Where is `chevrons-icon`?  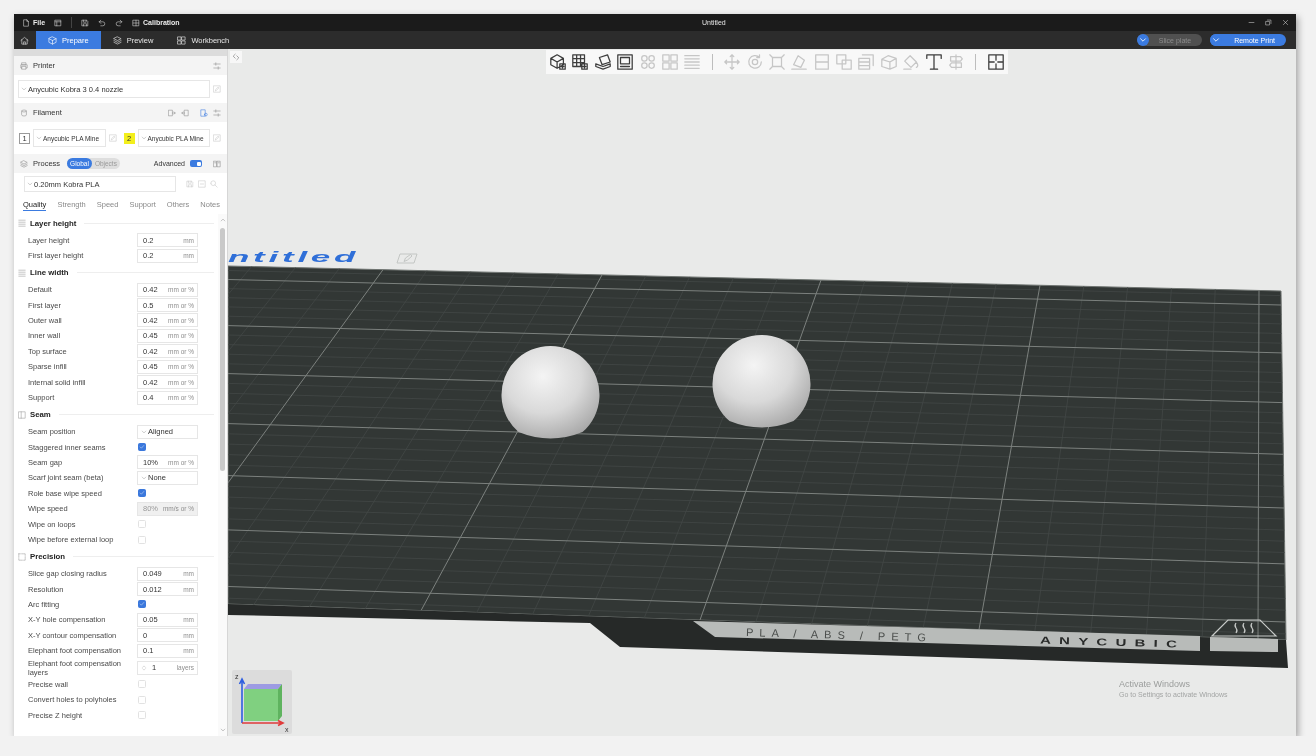
chevrons-icon is located at coordinates (236, 57).